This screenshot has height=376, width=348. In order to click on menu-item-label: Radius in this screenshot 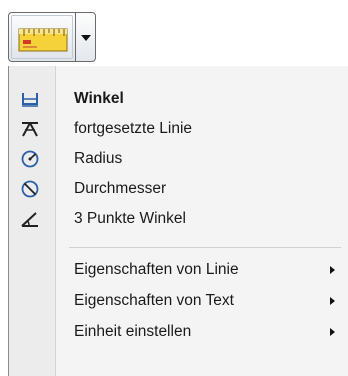, I will do `click(98, 158)`.